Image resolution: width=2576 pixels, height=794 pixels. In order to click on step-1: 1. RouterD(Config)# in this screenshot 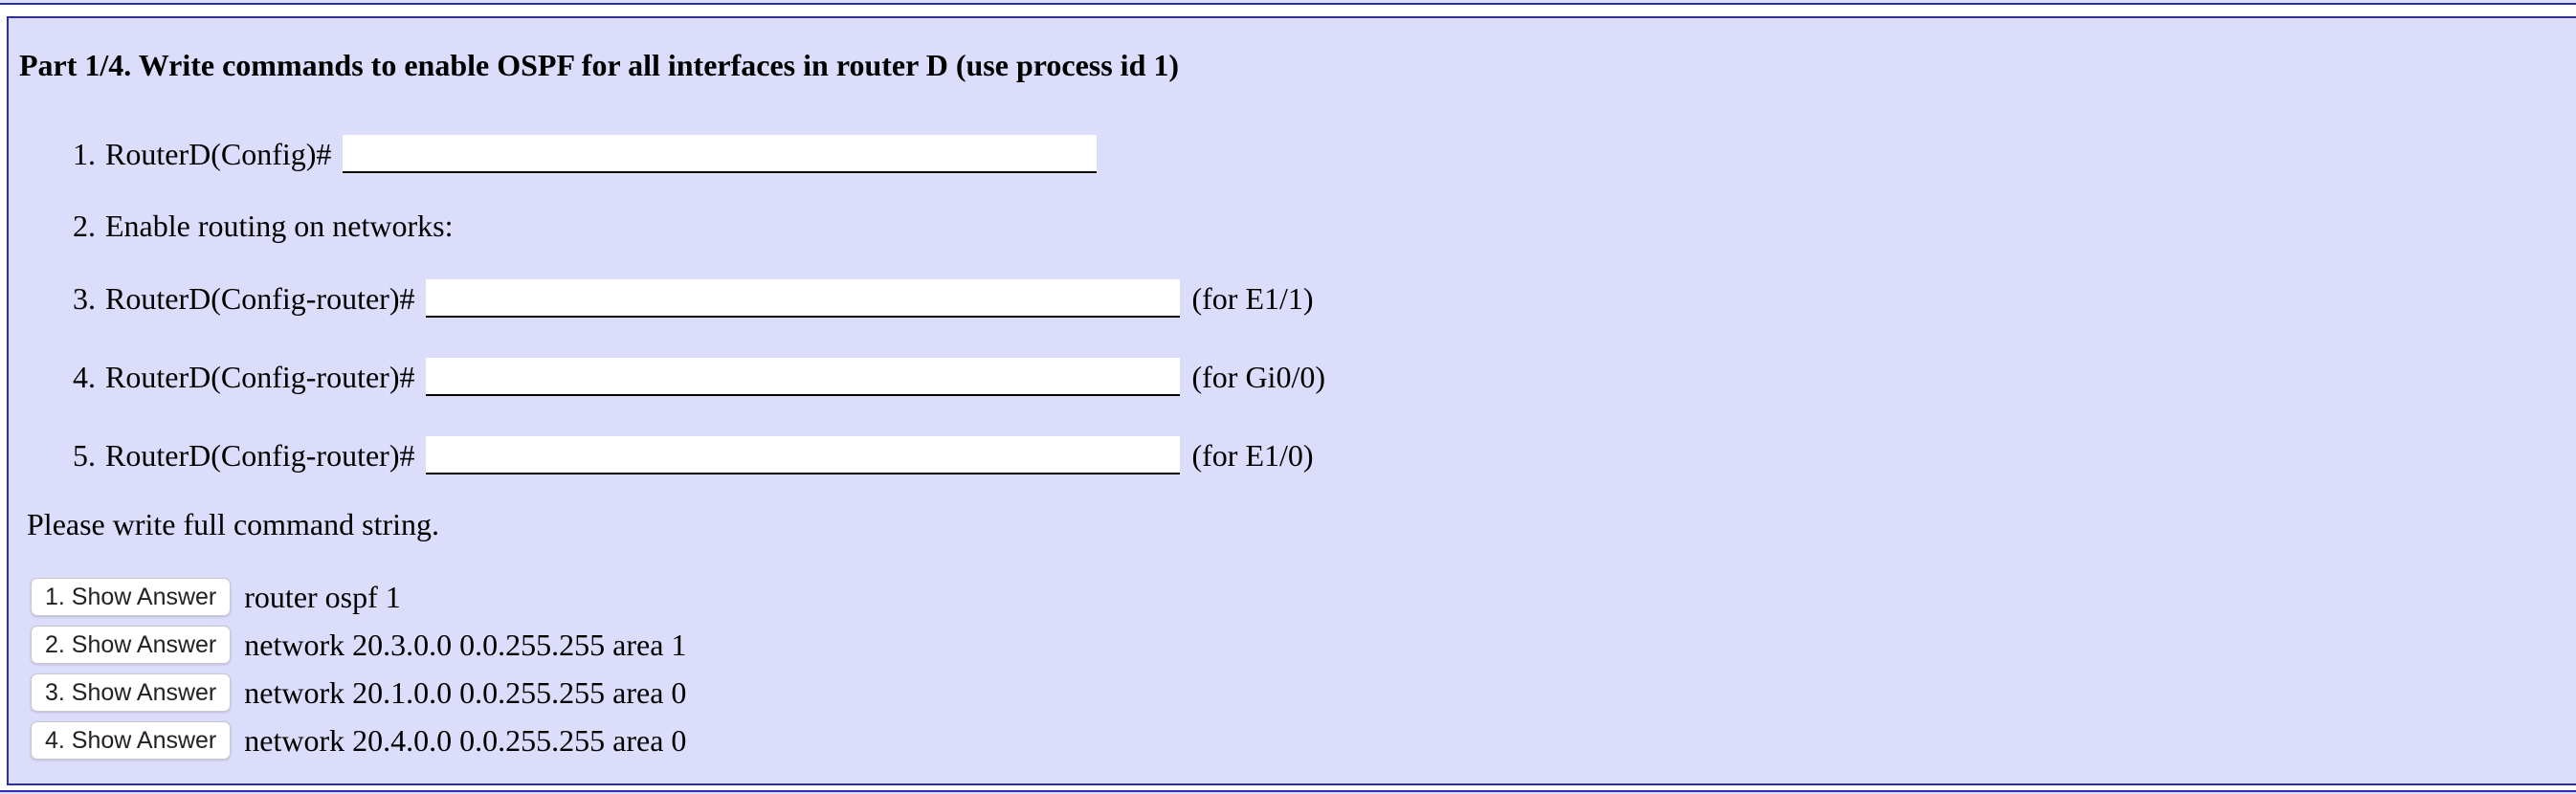, I will do `click(577, 154)`.